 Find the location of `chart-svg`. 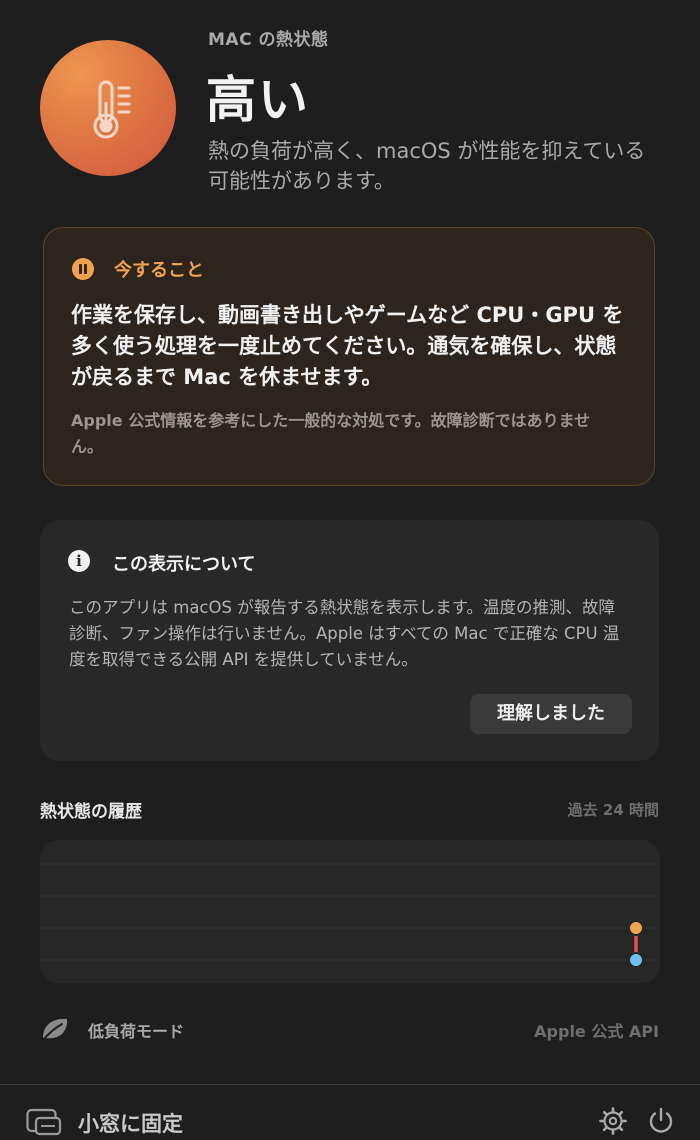

chart-svg is located at coordinates (350, 915).